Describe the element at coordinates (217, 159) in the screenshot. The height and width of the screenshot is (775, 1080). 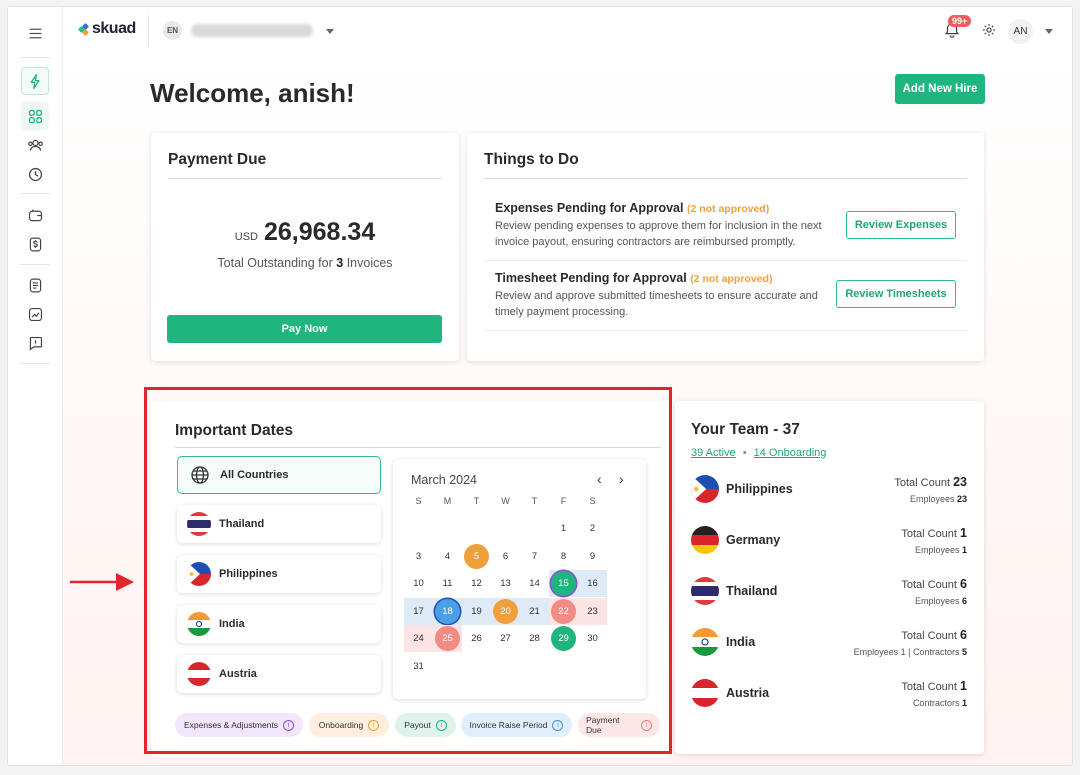
I see `card-title: Payment Due` at that location.